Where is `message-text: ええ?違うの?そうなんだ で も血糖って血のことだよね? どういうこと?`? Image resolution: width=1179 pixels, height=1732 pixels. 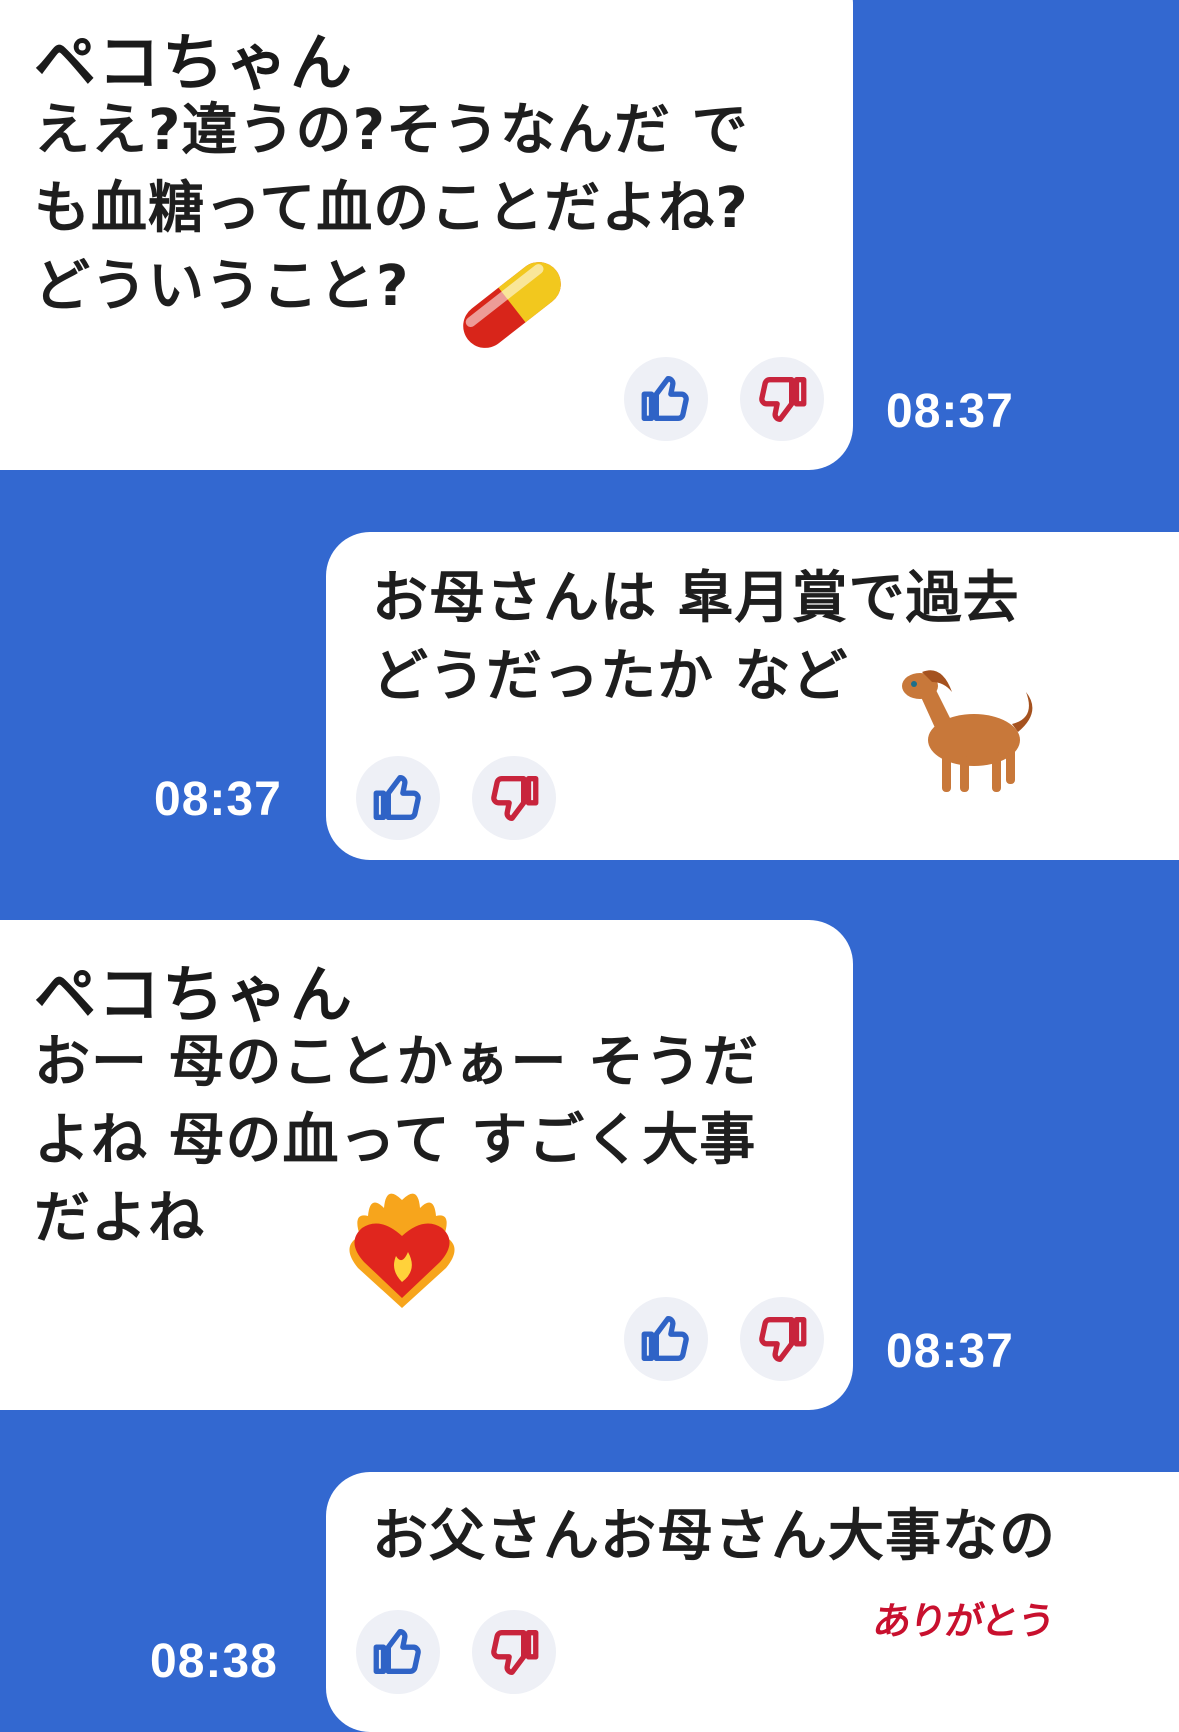 message-text: ええ?違うの?そうなんだ で も血糖って血のことだよね? どういうこと? is located at coordinates (391, 208).